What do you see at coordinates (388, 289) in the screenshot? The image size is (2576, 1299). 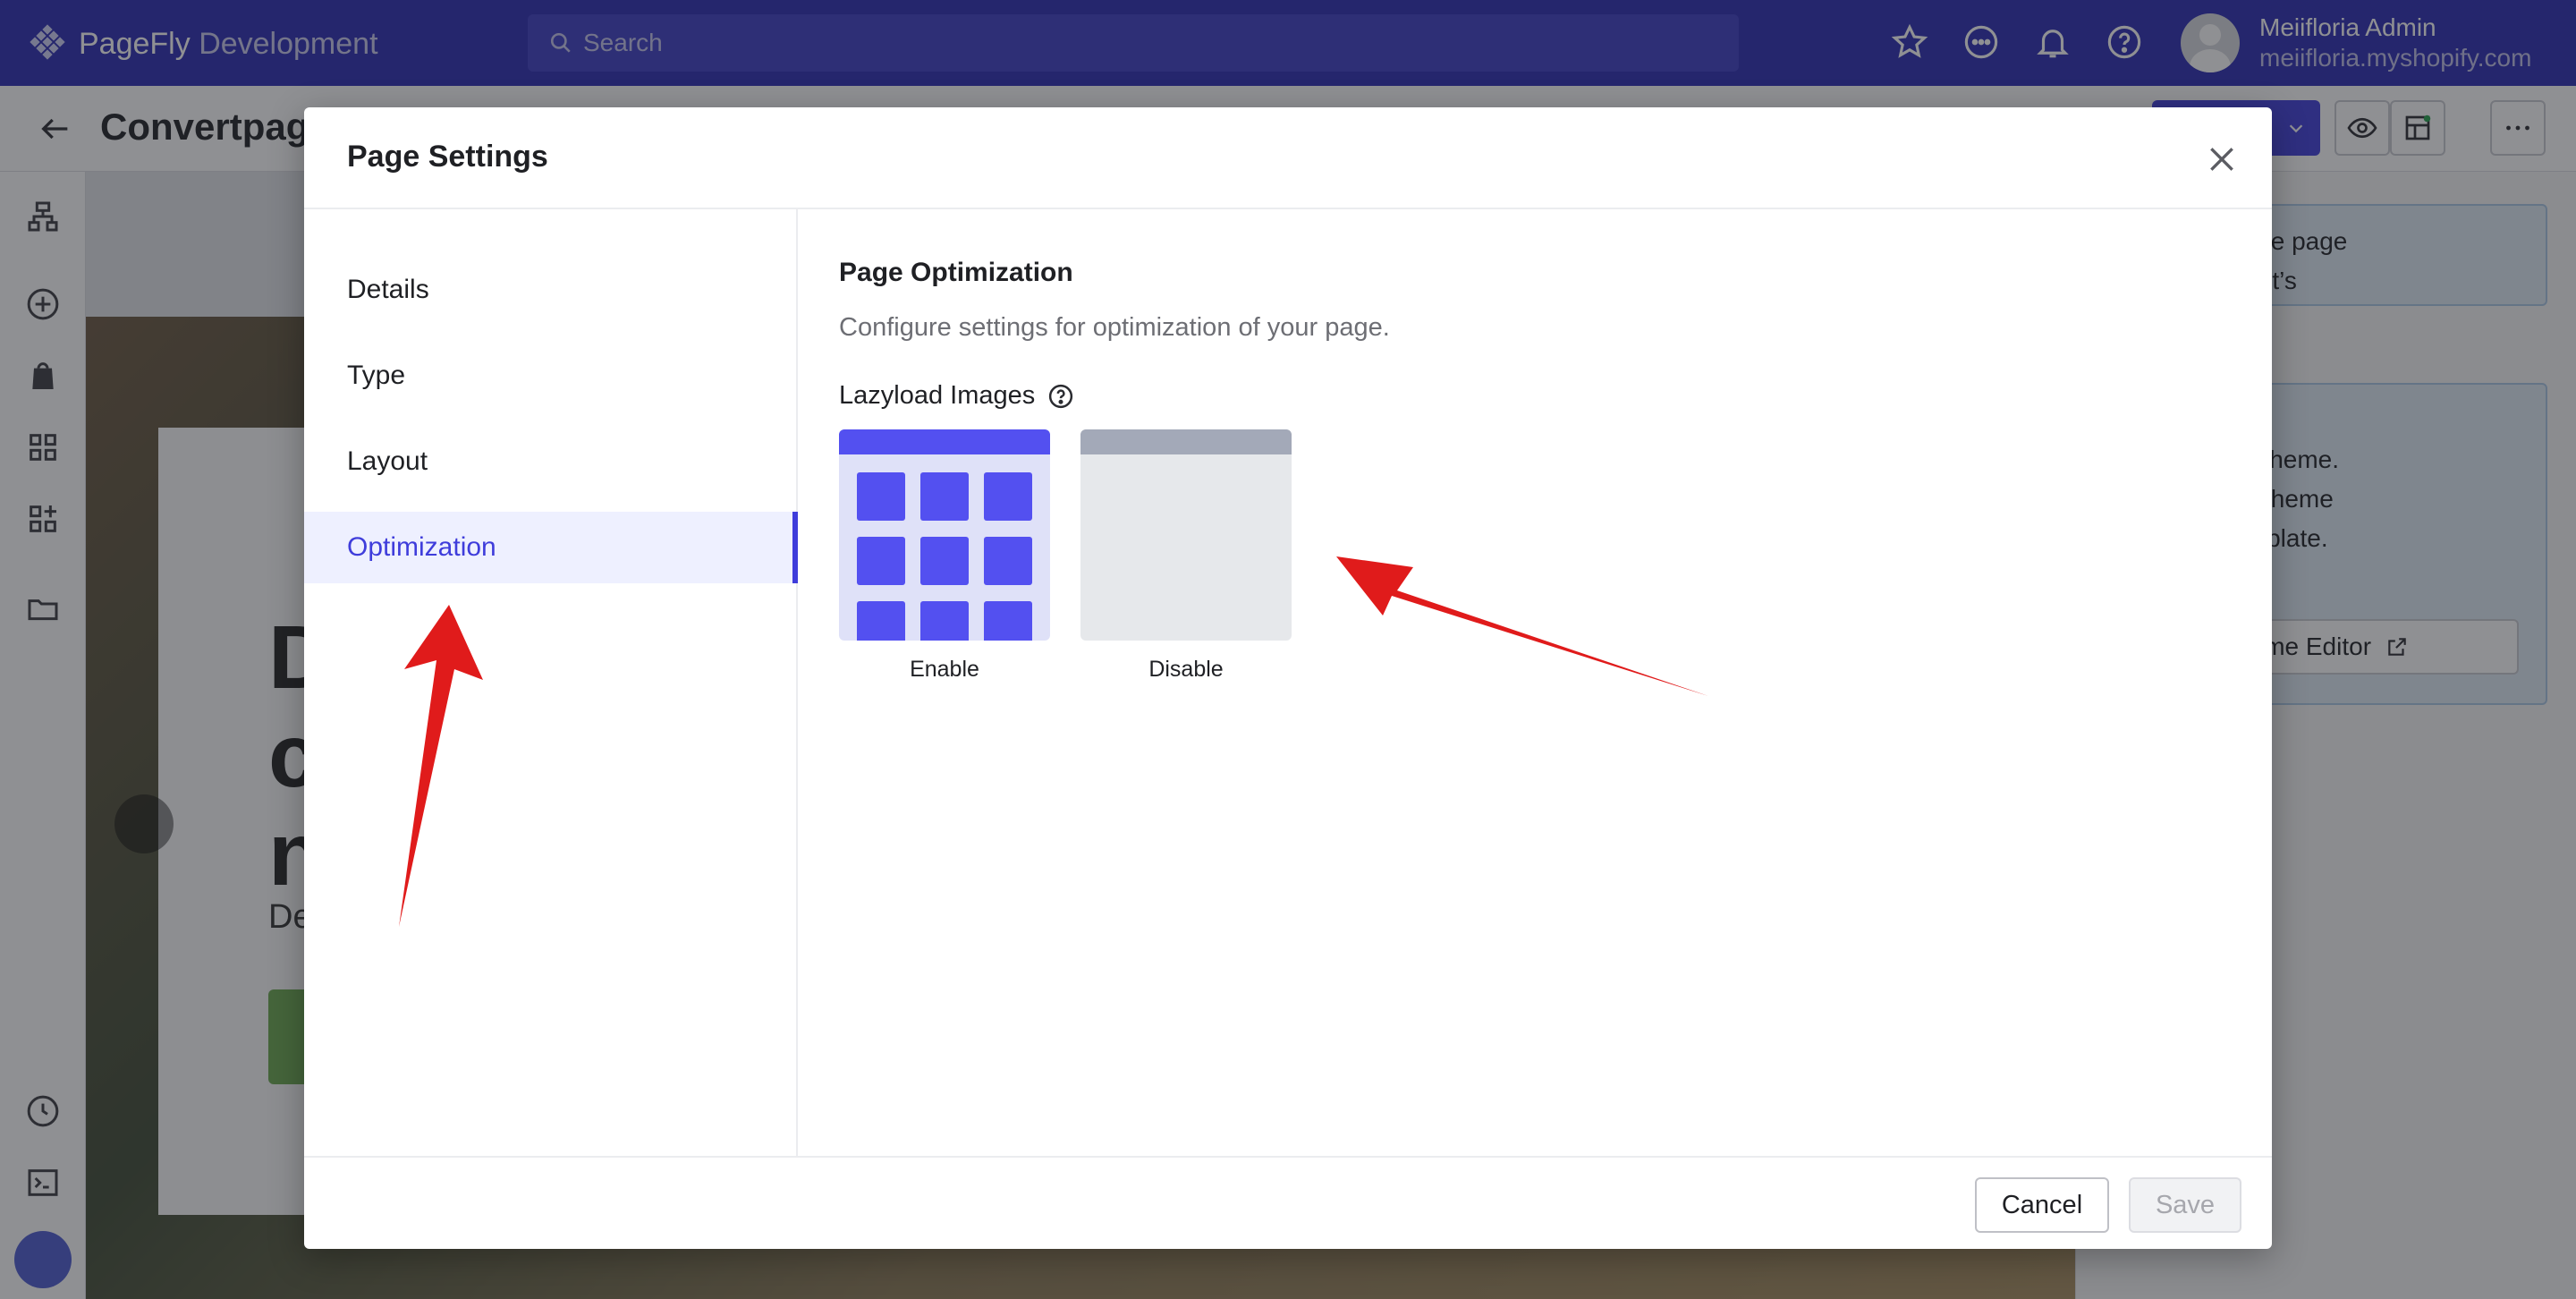 I see `nav-item-label: Details` at bounding box center [388, 289].